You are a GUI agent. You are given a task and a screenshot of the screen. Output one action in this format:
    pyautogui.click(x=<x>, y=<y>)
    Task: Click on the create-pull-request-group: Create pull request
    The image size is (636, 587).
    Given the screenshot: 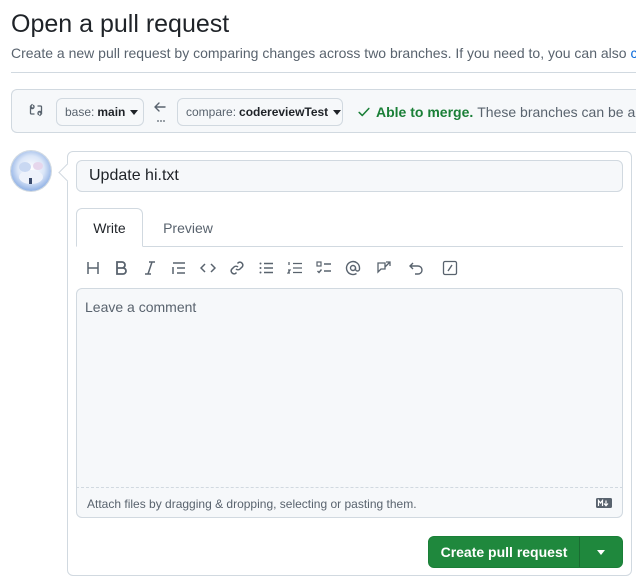 What is the action you would take?
    pyautogui.click(x=525, y=552)
    